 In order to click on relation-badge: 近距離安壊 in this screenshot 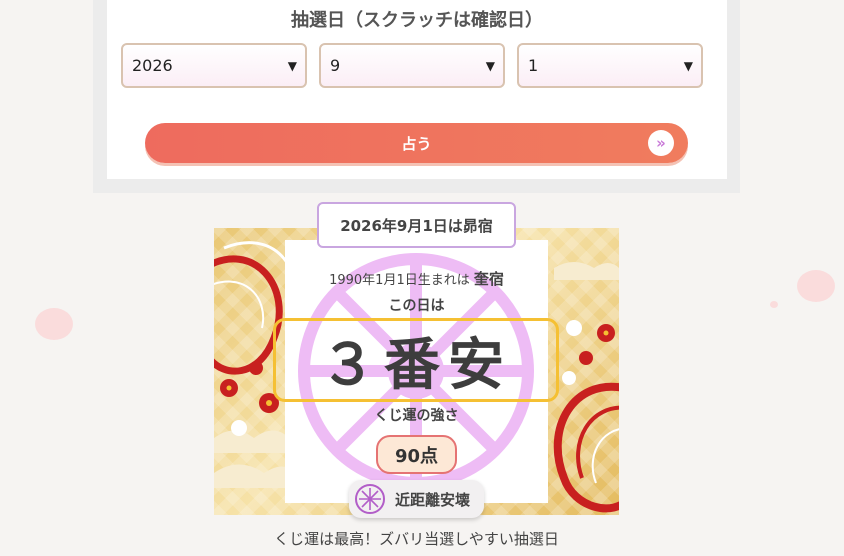, I will do `click(416, 499)`.